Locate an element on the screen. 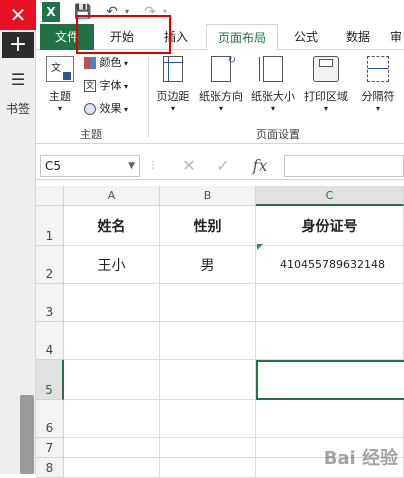 Image resolution: width=404 pixels, height=478 pixels. effects-button: 效果 ▾ is located at coordinates (114, 108).